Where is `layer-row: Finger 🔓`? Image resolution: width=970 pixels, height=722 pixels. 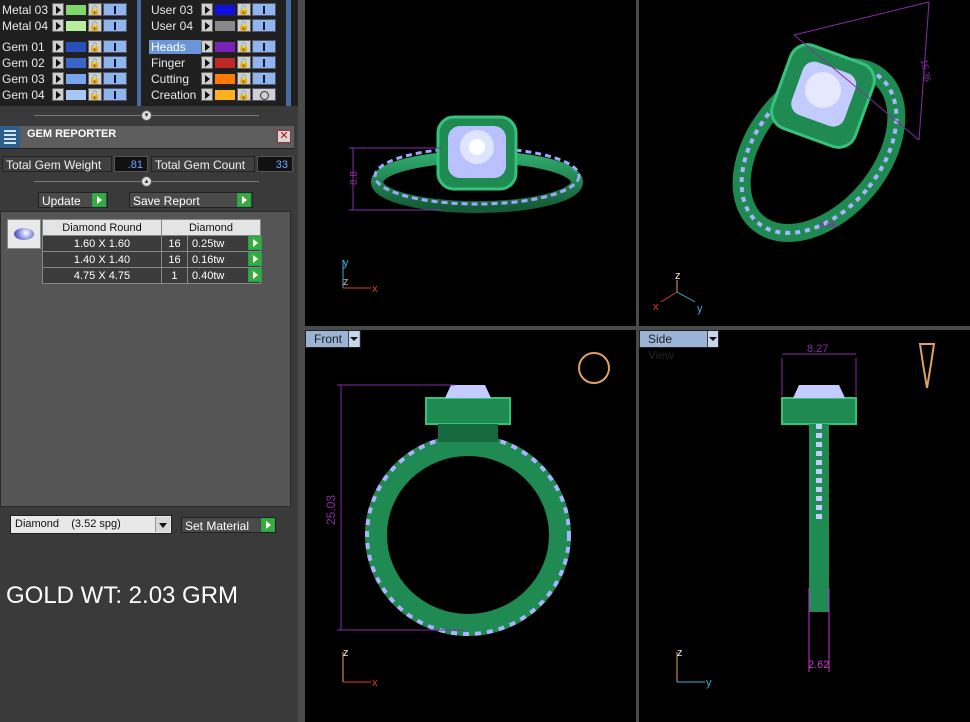 layer-row: Finger 🔓 is located at coordinates (212, 62).